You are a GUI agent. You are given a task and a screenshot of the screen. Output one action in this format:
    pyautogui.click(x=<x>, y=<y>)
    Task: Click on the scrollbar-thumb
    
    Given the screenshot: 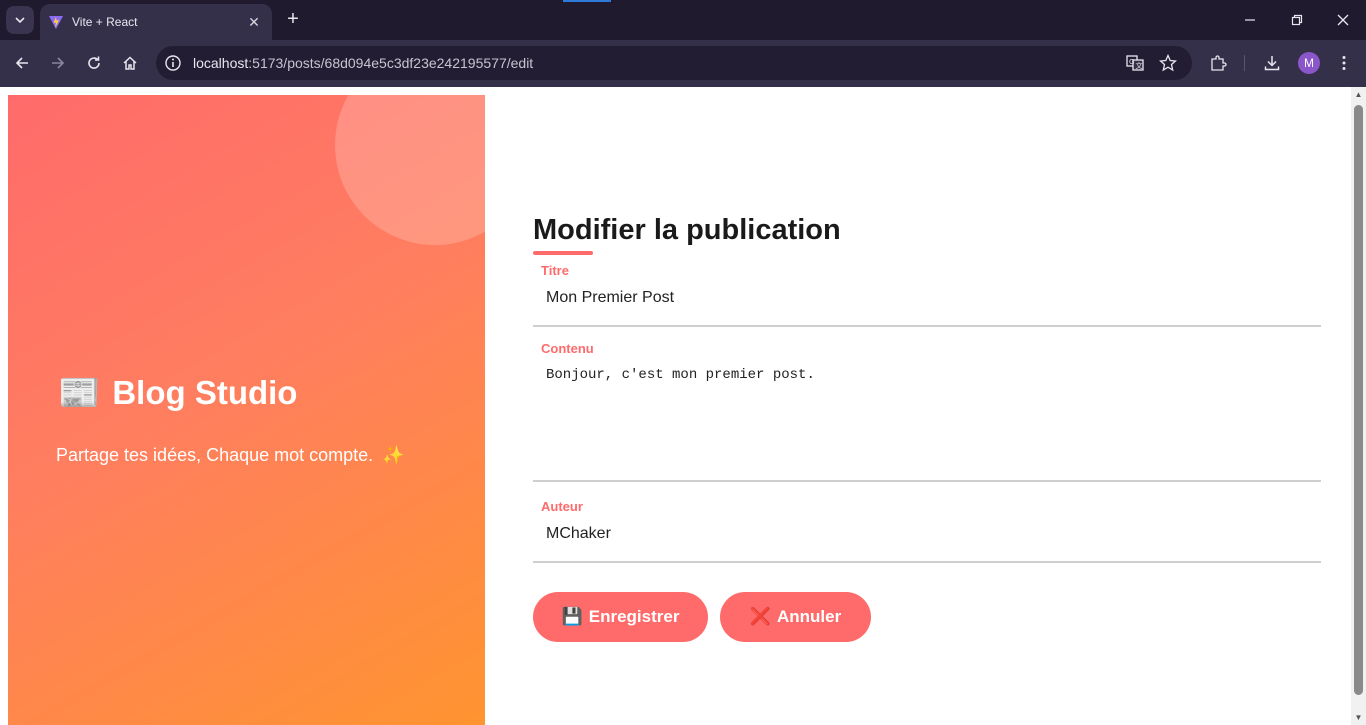 What is the action you would take?
    pyautogui.click(x=1358, y=400)
    